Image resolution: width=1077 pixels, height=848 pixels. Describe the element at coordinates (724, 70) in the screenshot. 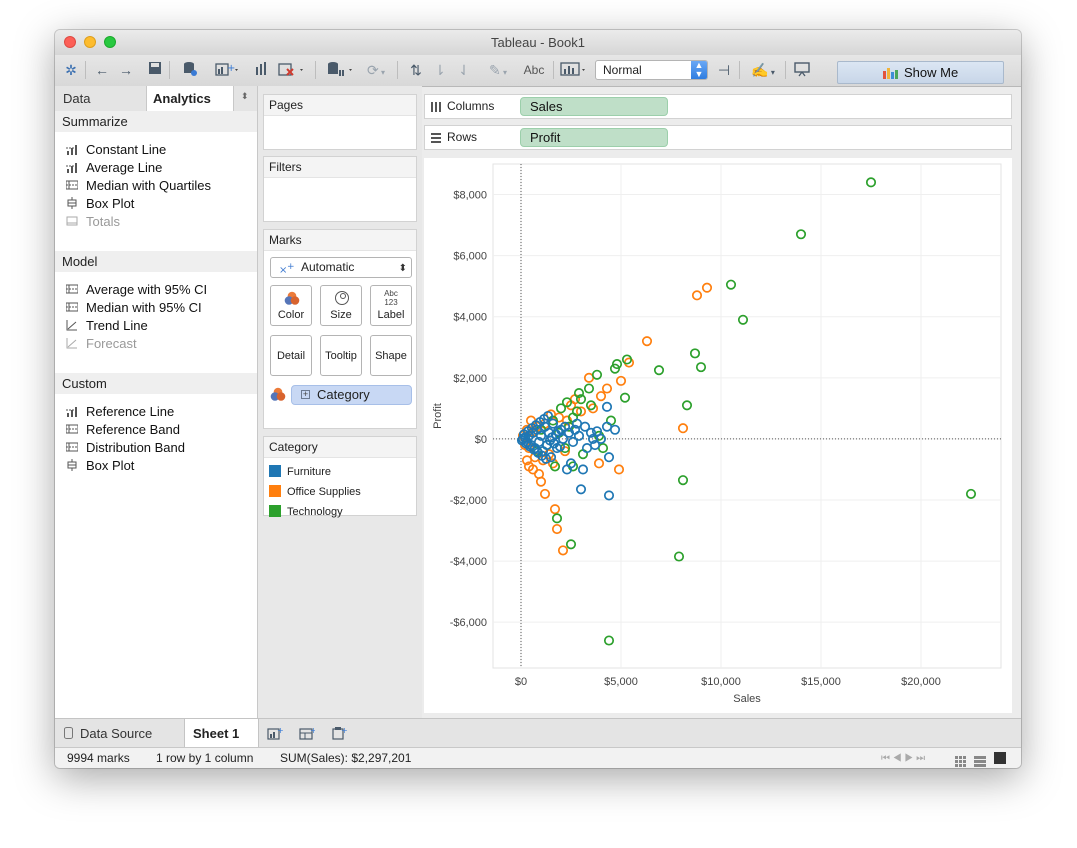

I see `pin-icon: ⊣` at that location.